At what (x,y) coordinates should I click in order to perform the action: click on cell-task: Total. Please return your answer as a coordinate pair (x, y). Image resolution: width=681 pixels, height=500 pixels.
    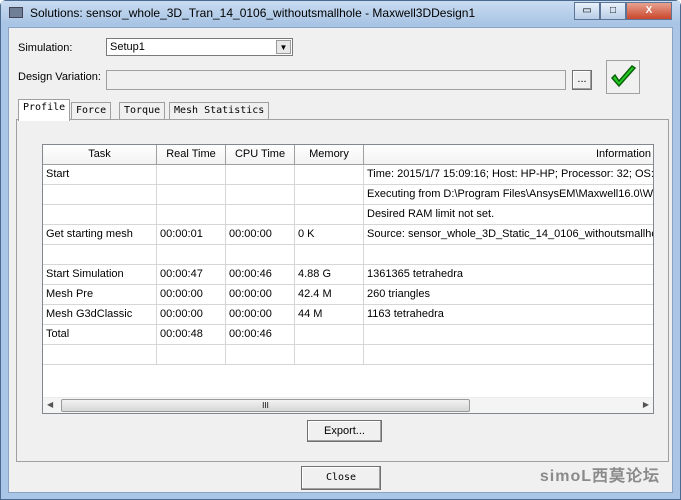
    Looking at the image, I should click on (100, 335).